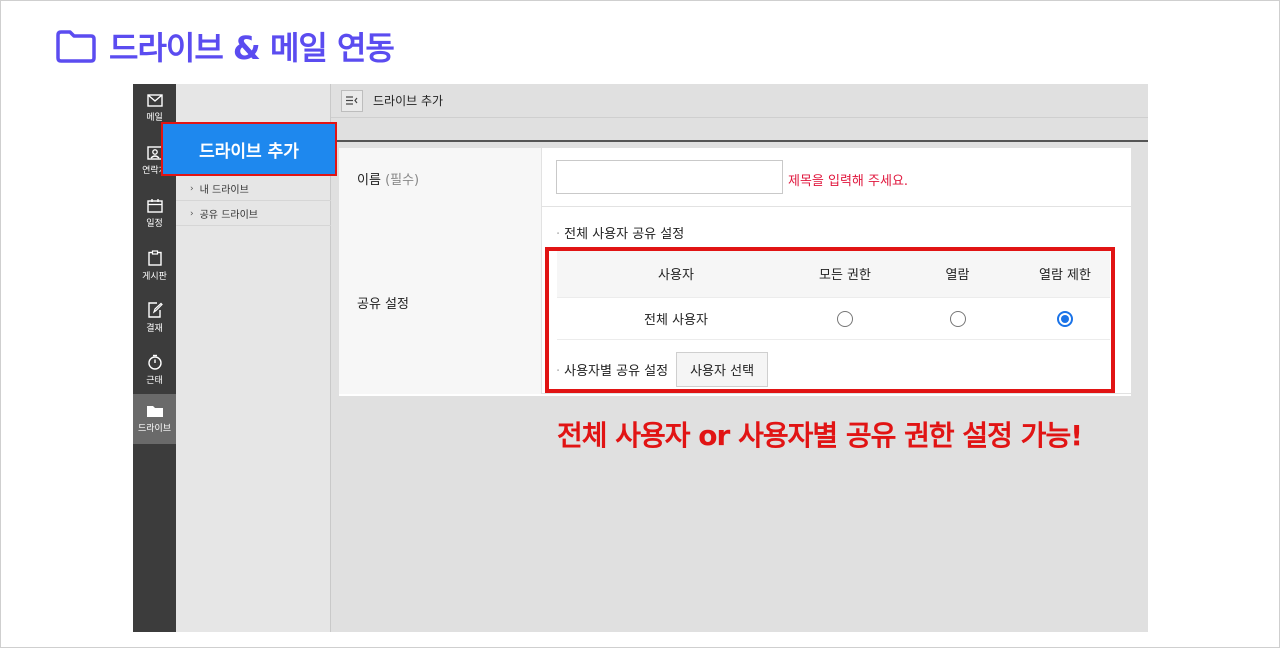 This screenshot has width=1280, height=648. I want to click on rail-item-board: 게시판, so click(154, 265).